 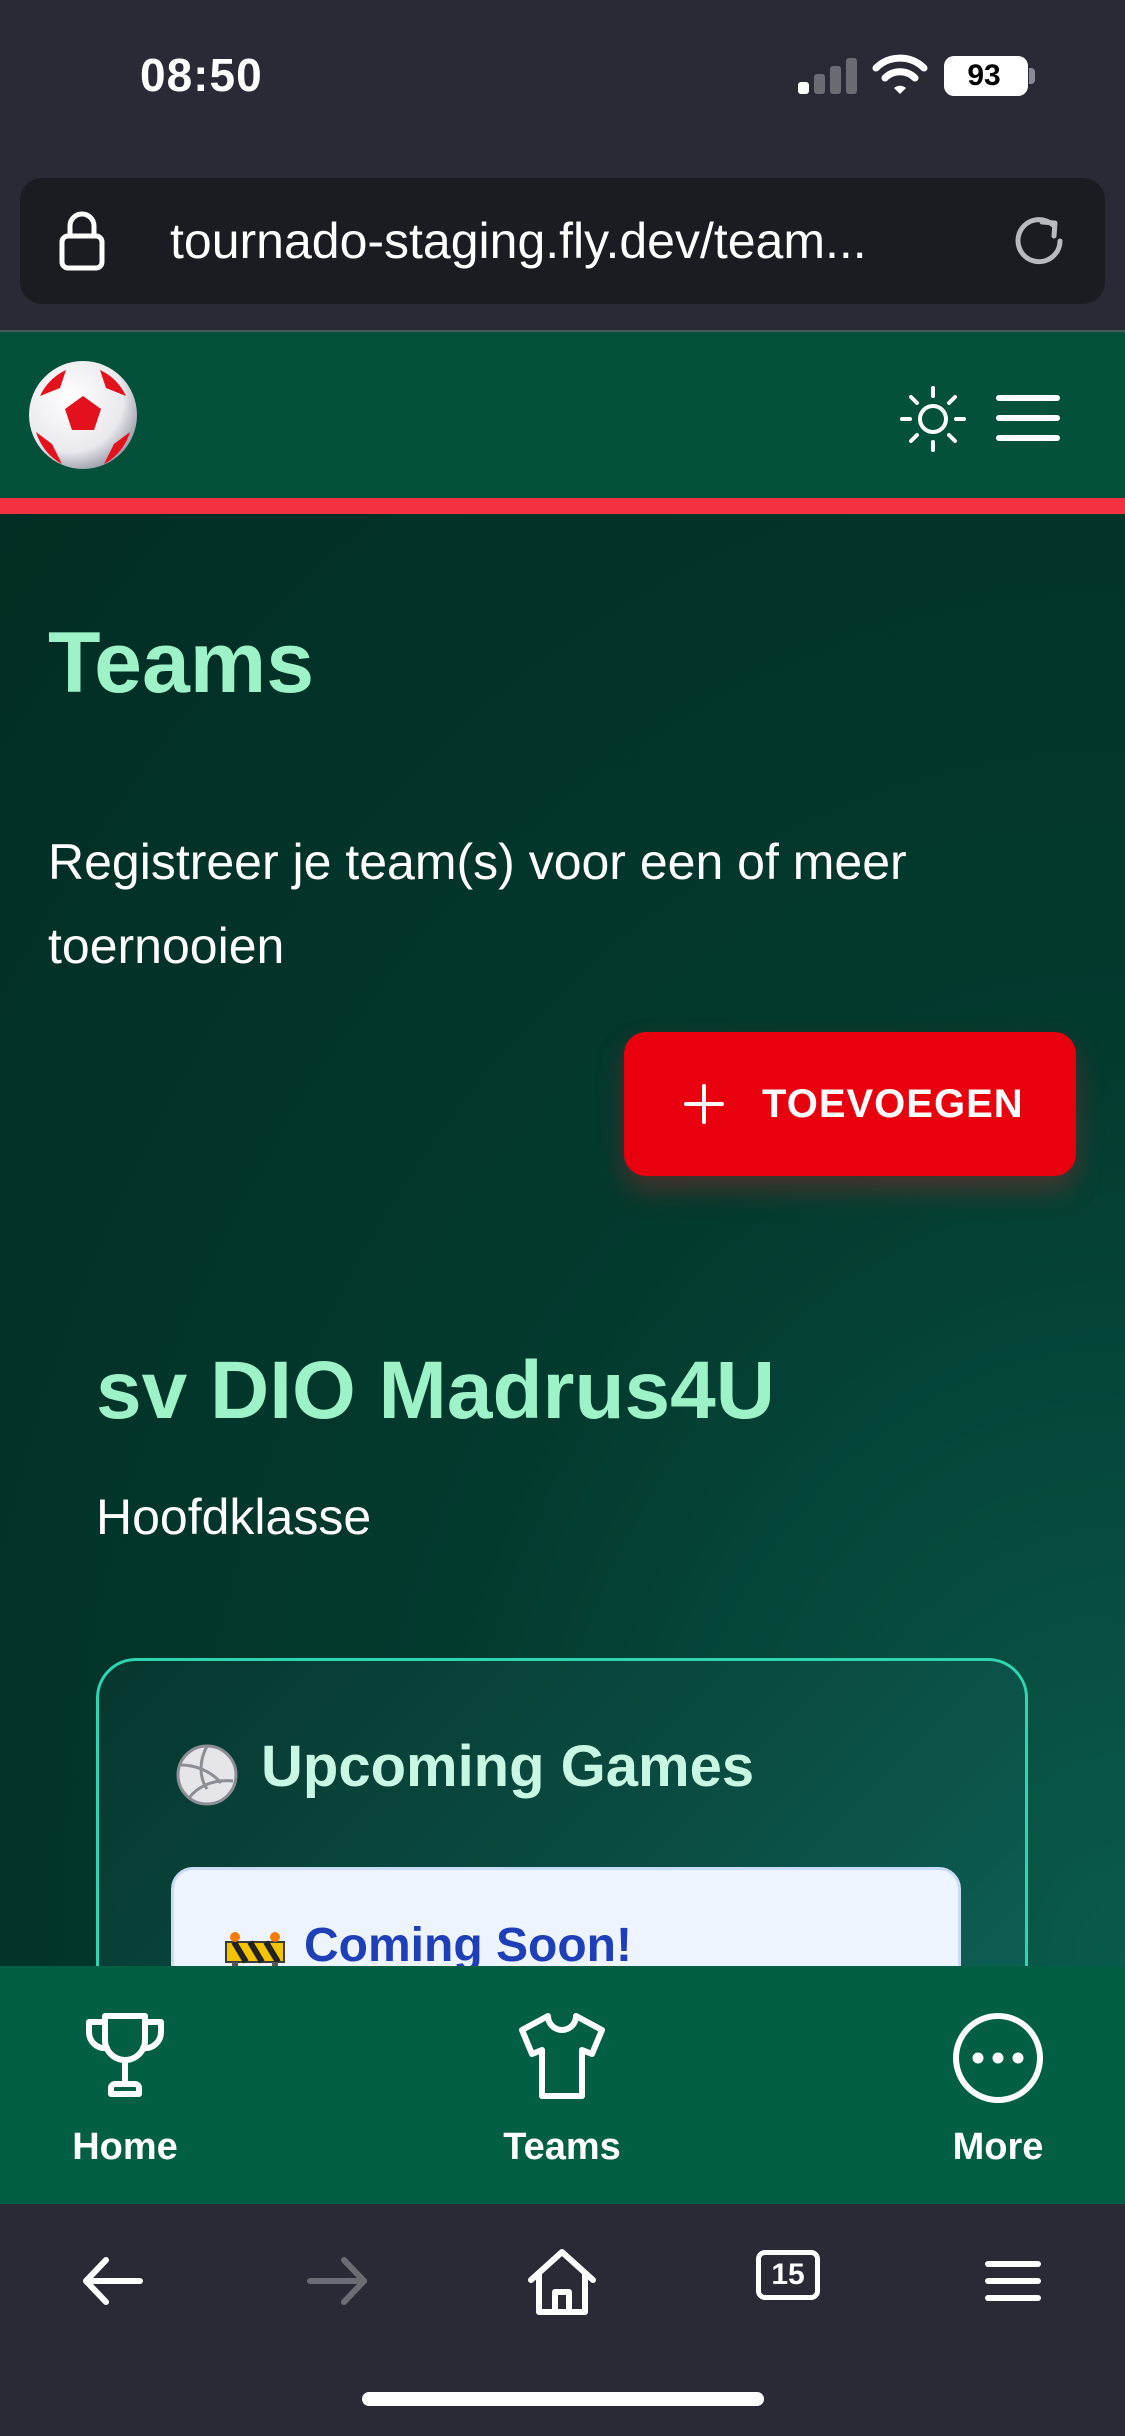 I want to click on nav-item-home: Home, so click(x=127, y=2085).